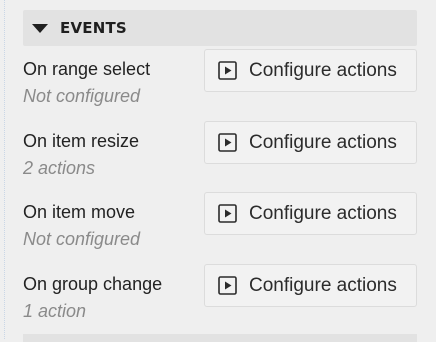 The image size is (436, 342). What do you see at coordinates (4, 169) in the screenshot?
I see `panel-left-guide` at bounding box center [4, 169].